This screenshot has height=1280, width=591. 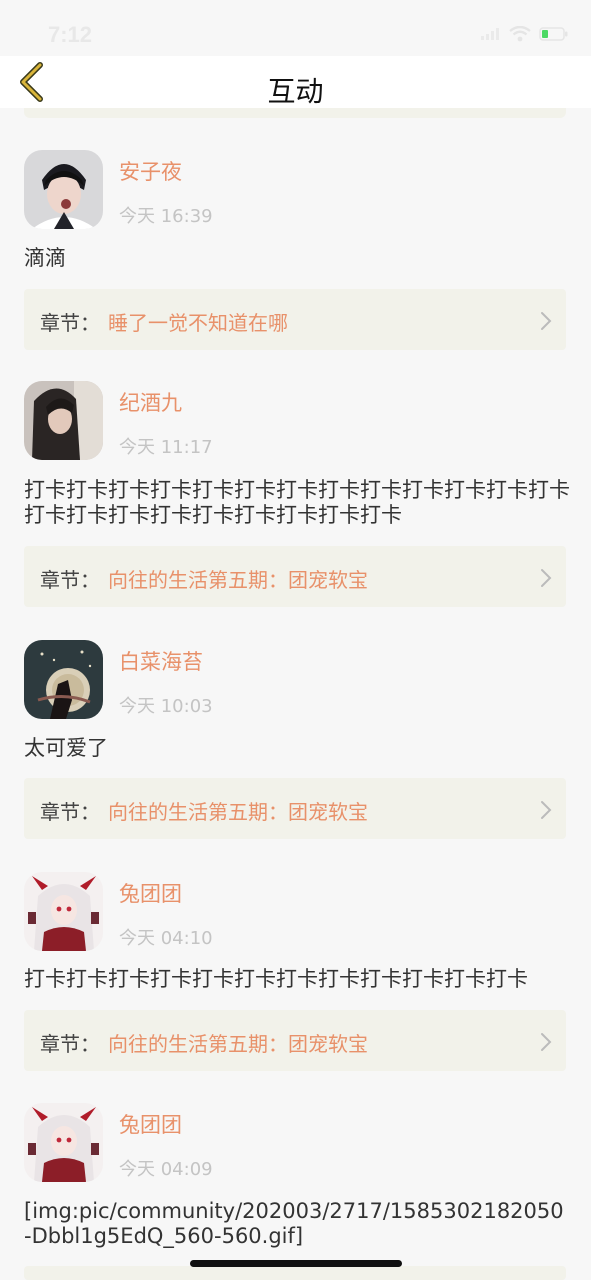 What do you see at coordinates (520, 34) in the screenshot?
I see `wifi-icon` at bounding box center [520, 34].